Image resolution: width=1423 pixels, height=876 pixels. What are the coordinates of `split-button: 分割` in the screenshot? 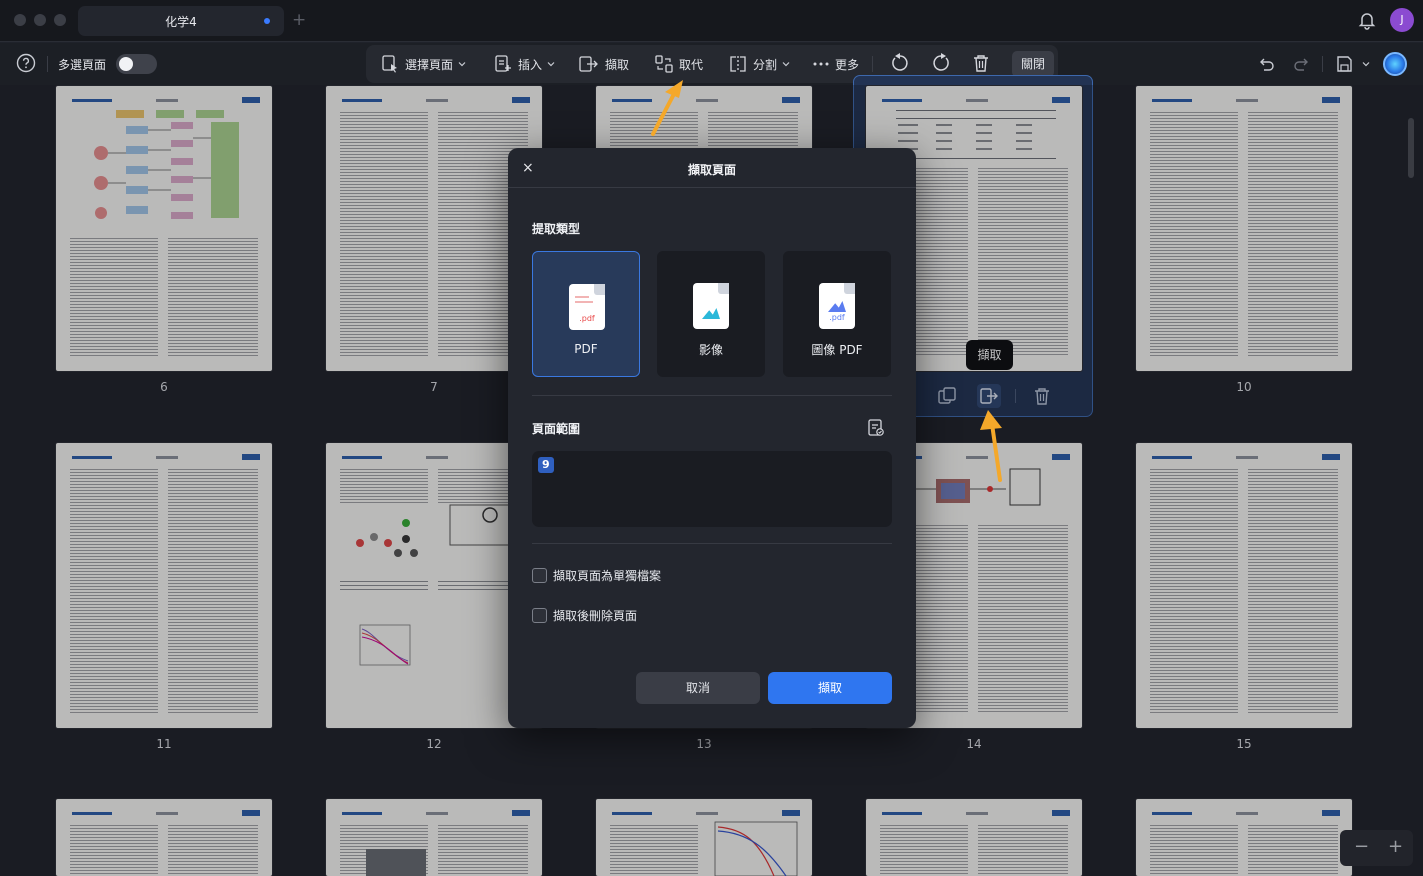 It's located at (759, 64).